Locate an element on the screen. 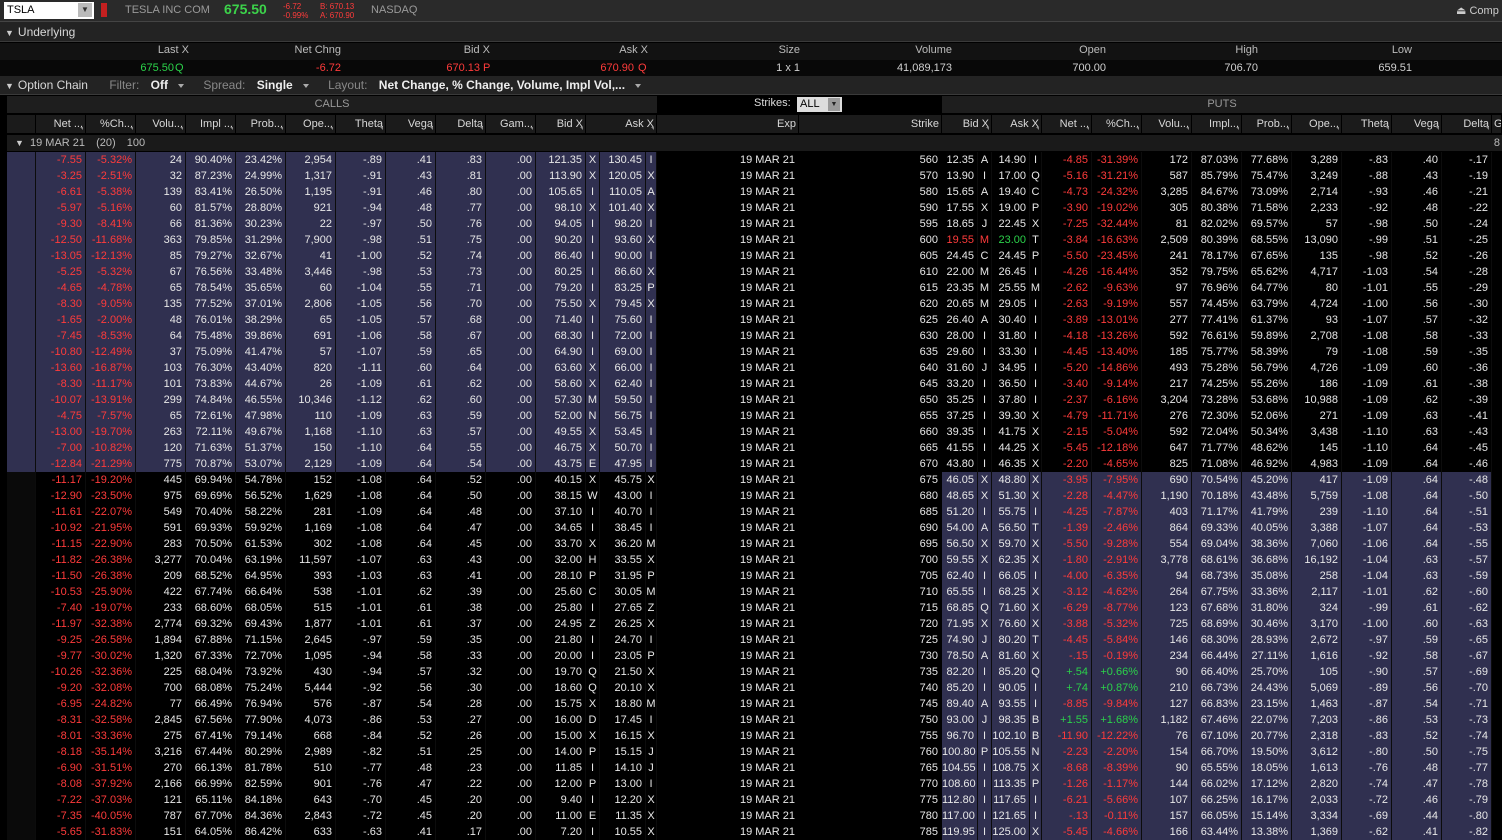 This screenshot has height=840, width=1502. call-cell-1: -37.92% is located at coordinates (111, 784).